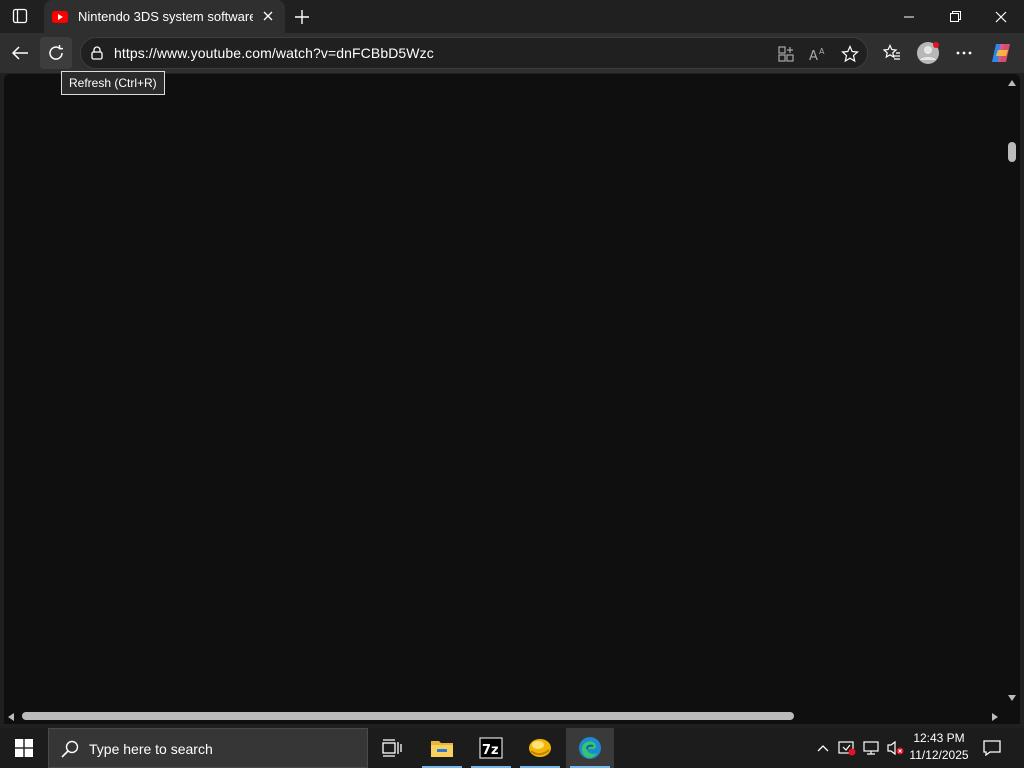  What do you see at coordinates (892, 53) in the screenshot?
I see `favorites-icon` at bounding box center [892, 53].